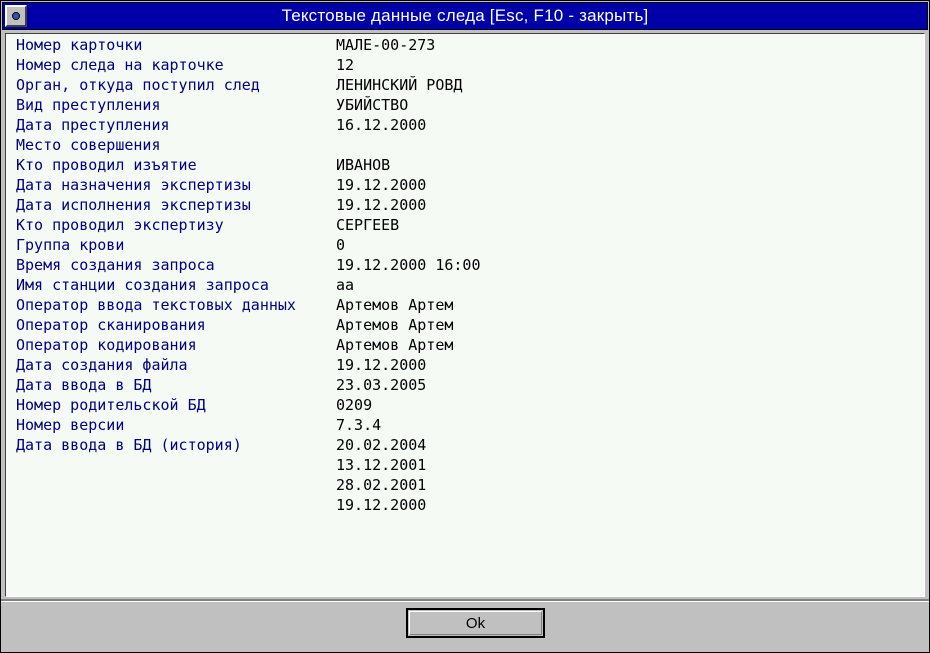 The height and width of the screenshot is (653, 930). I want to click on field-value: 13.12.2001, so click(381, 465).